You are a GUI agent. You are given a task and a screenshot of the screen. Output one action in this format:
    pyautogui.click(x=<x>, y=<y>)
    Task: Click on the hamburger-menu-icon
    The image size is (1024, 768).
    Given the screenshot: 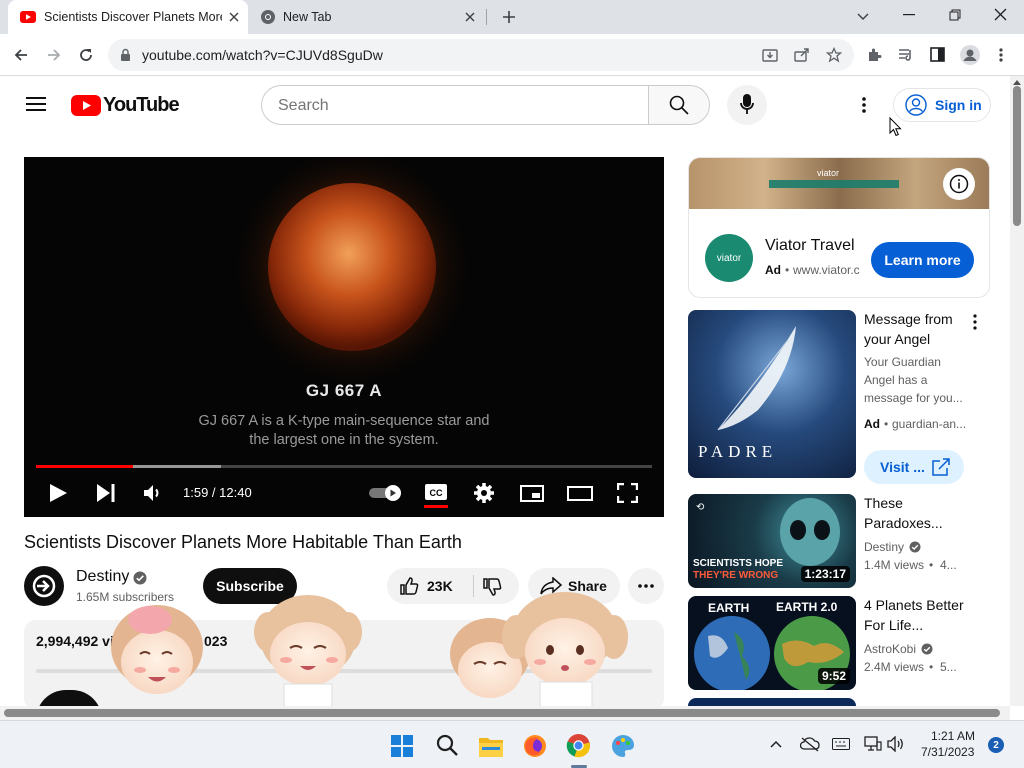 What is the action you would take?
    pyautogui.click(x=36, y=104)
    